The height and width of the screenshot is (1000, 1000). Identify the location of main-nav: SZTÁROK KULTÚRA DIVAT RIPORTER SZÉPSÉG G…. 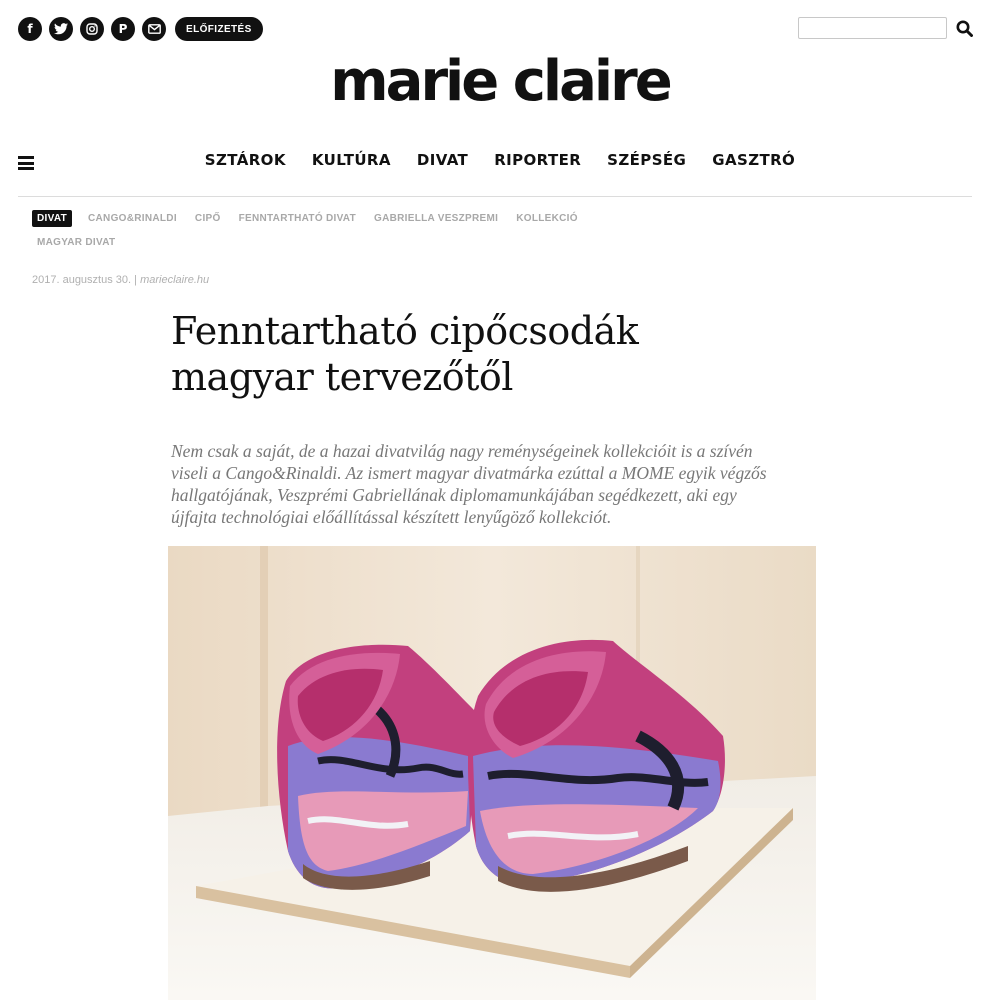
(500, 160).